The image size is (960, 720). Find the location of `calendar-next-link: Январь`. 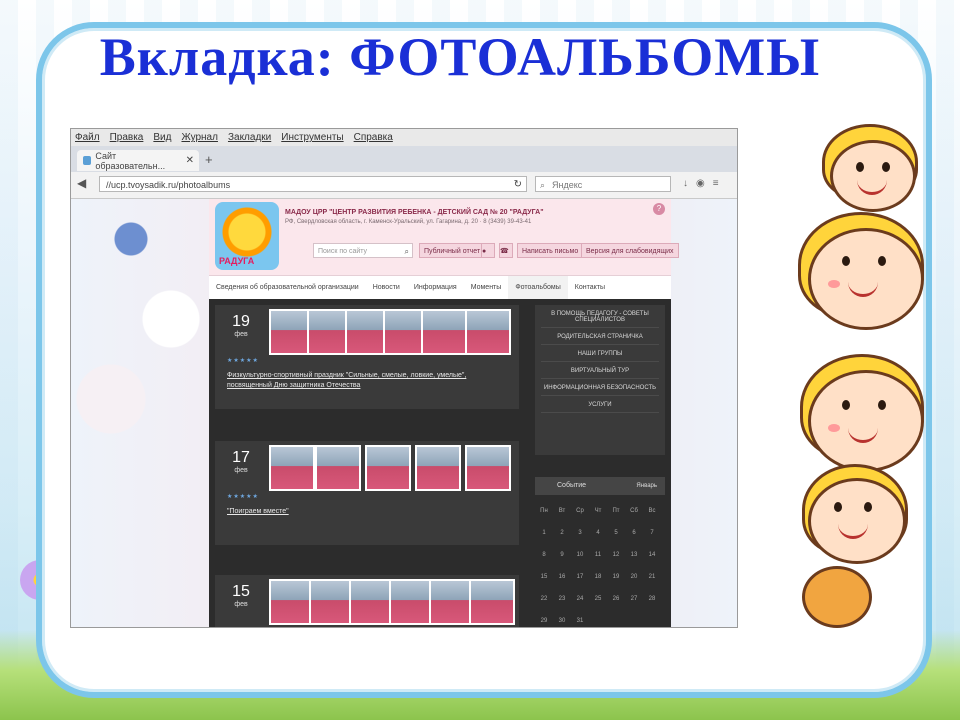

calendar-next-link: Январь is located at coordinates (646, 486).